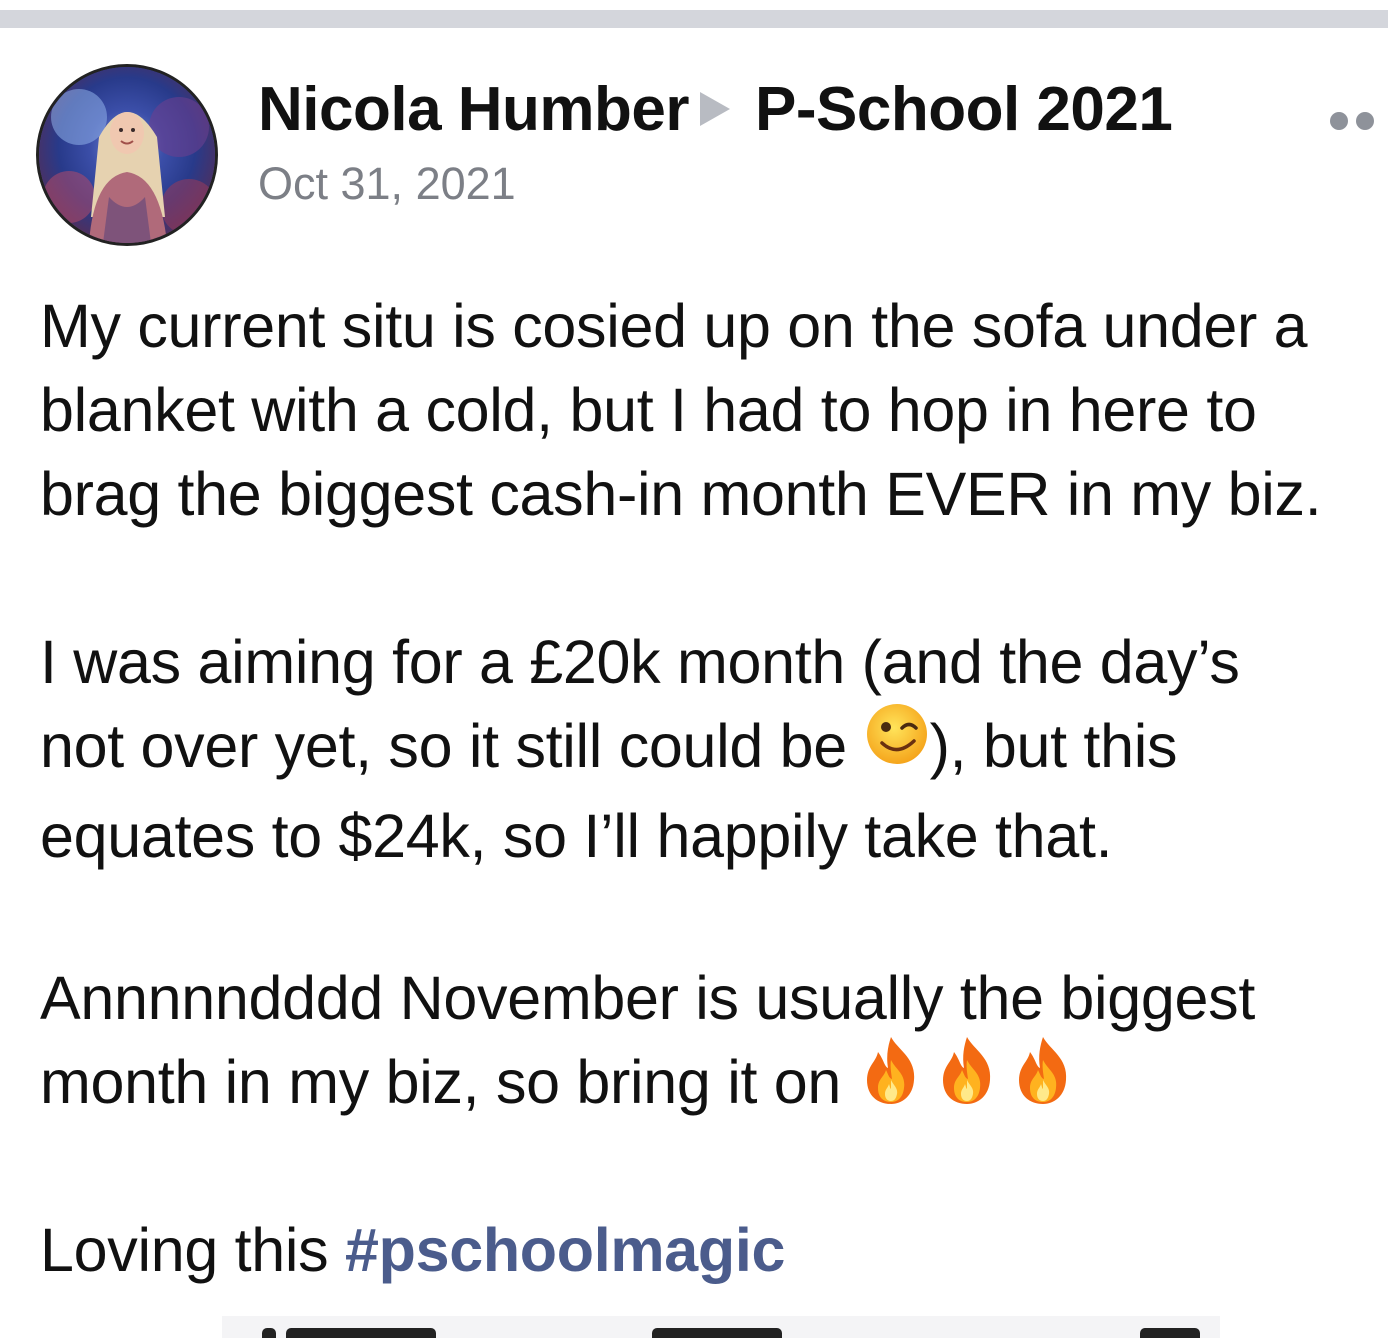 The width and height of the screenshot is (1388, 1338). Describe the element at coordinates (269, 1333) in the screenshot. I see `signal-icon` at that location.